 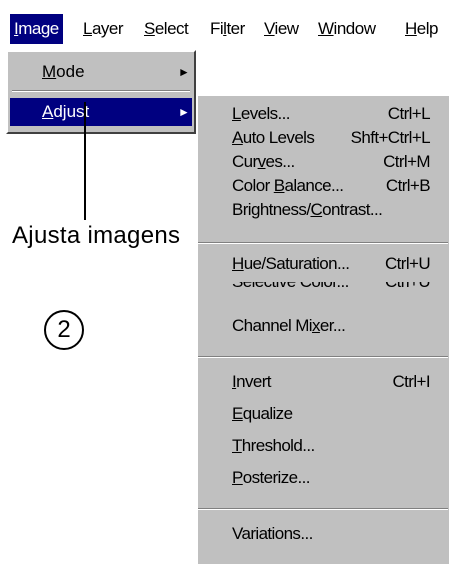 I want to click on callout-label: Ajusta imagens, so click(x=96, y=235).